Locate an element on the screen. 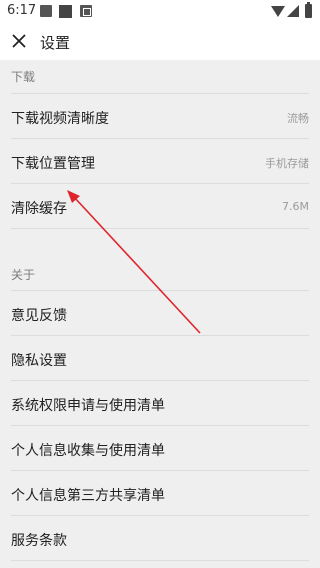 This screenshot has width=320, height=568. row-label: 系统权限申请与使用清单 is located at coordinates (88, 406).